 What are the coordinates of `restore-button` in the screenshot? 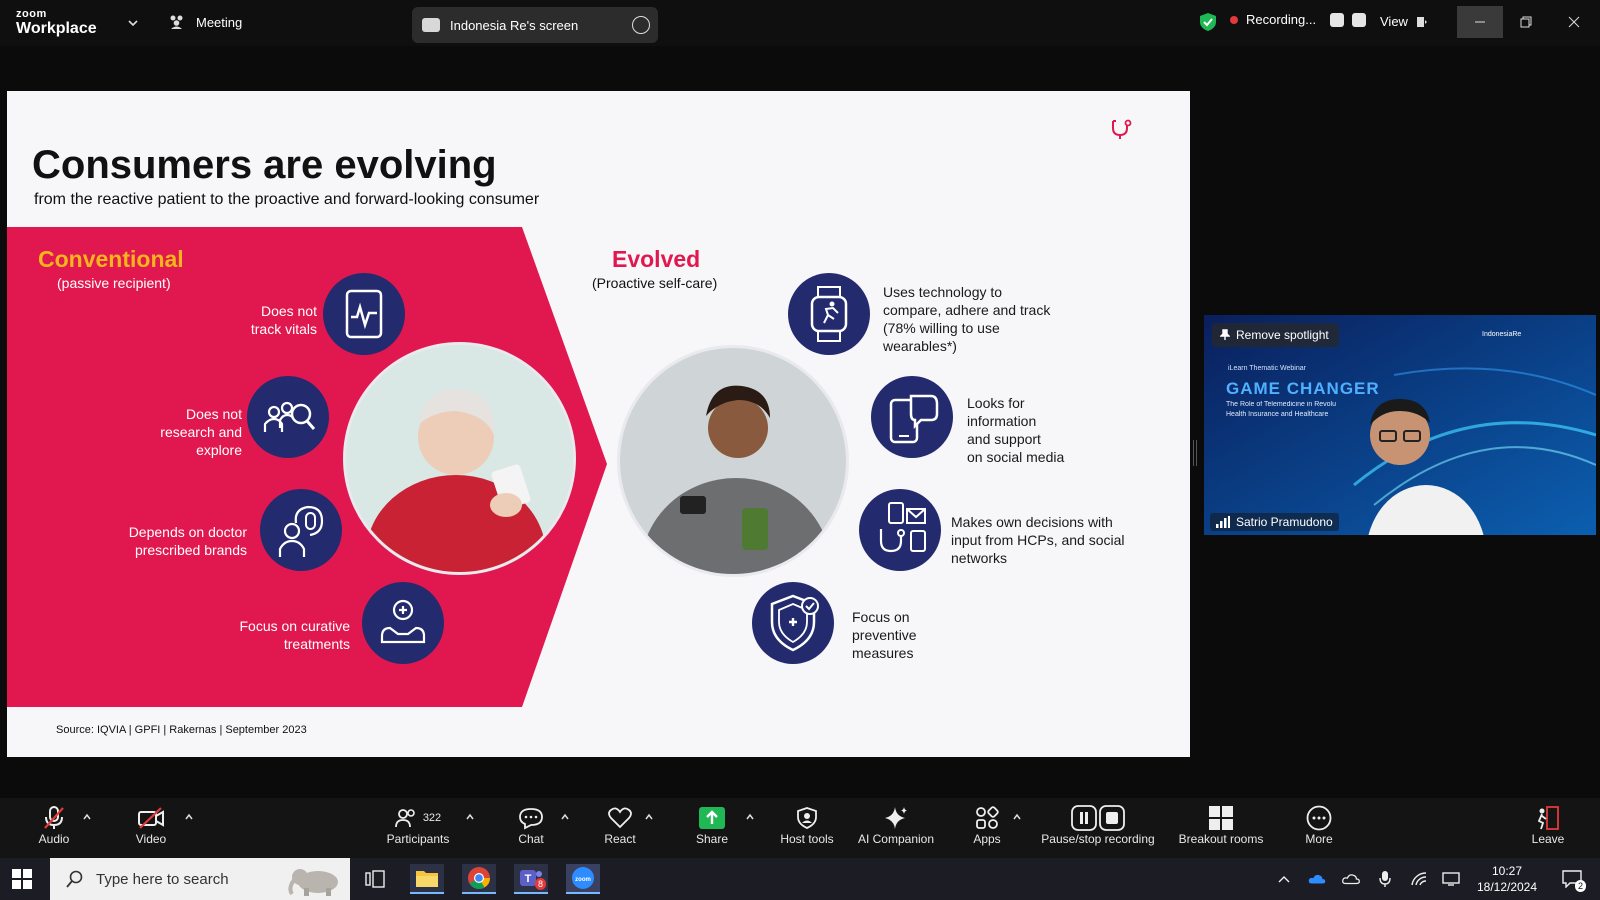 It's located at (1526, 22).